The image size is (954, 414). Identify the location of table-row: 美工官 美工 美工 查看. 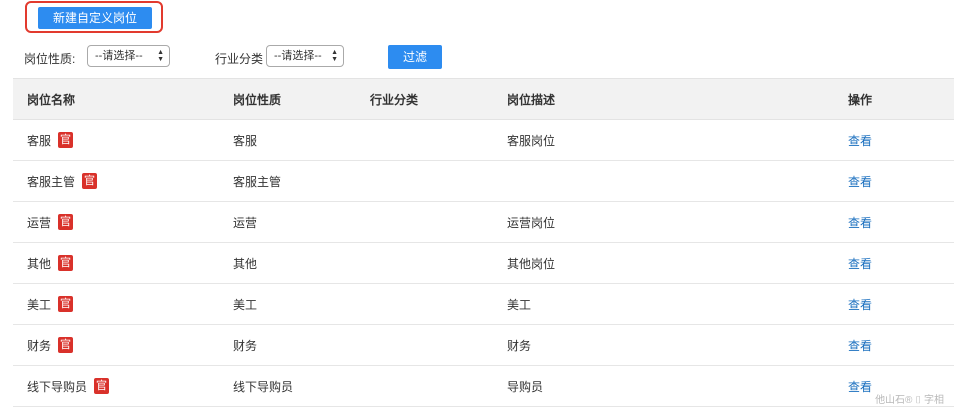
(483, 304).